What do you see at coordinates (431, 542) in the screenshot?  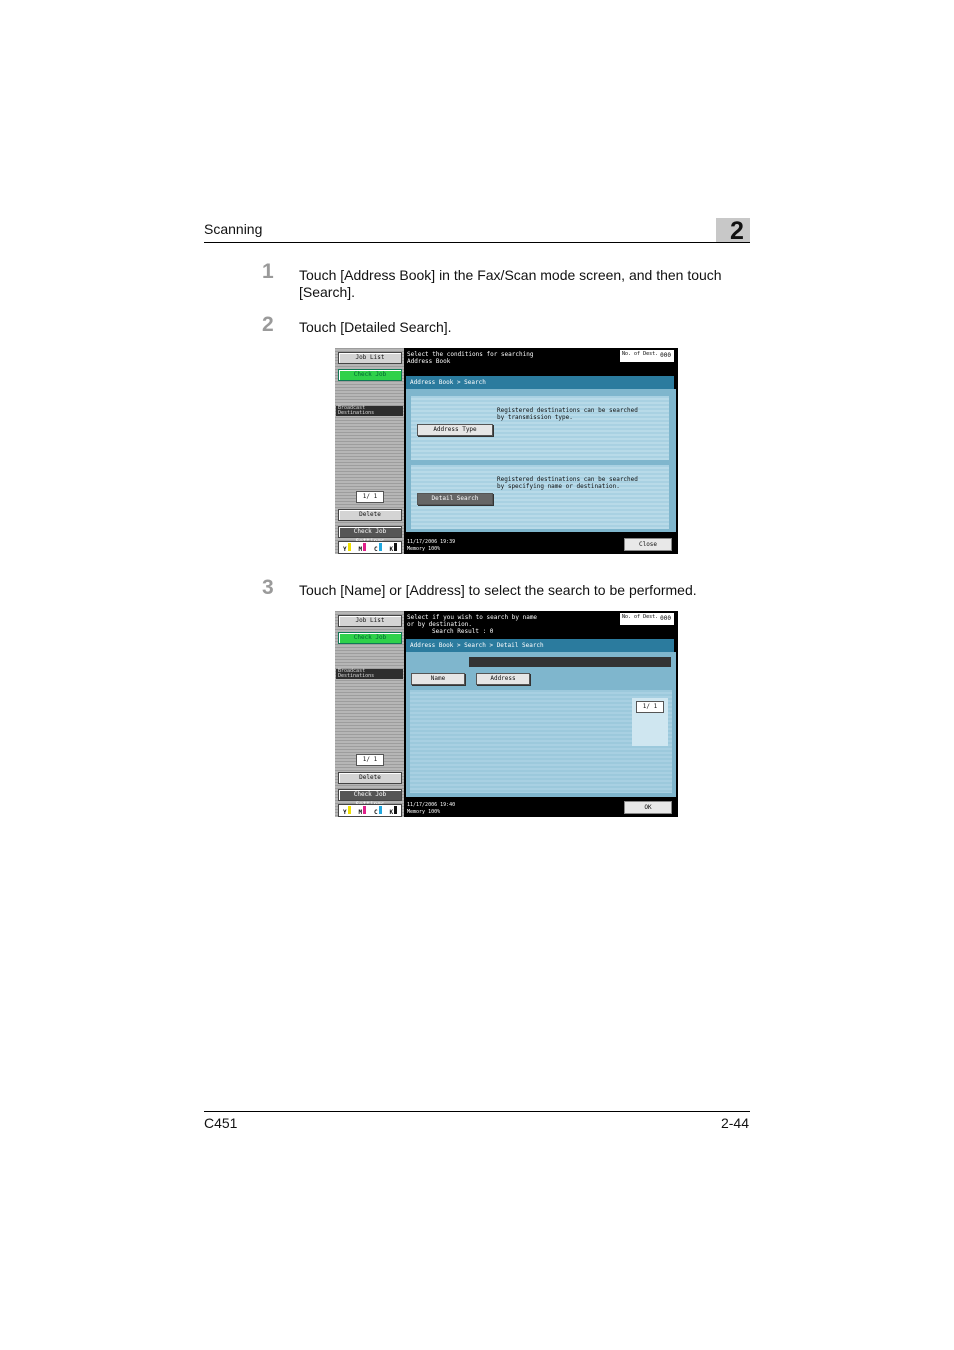 I see `status-datetime: 11/17/2006 19:39` at bounding box center [431, 542].